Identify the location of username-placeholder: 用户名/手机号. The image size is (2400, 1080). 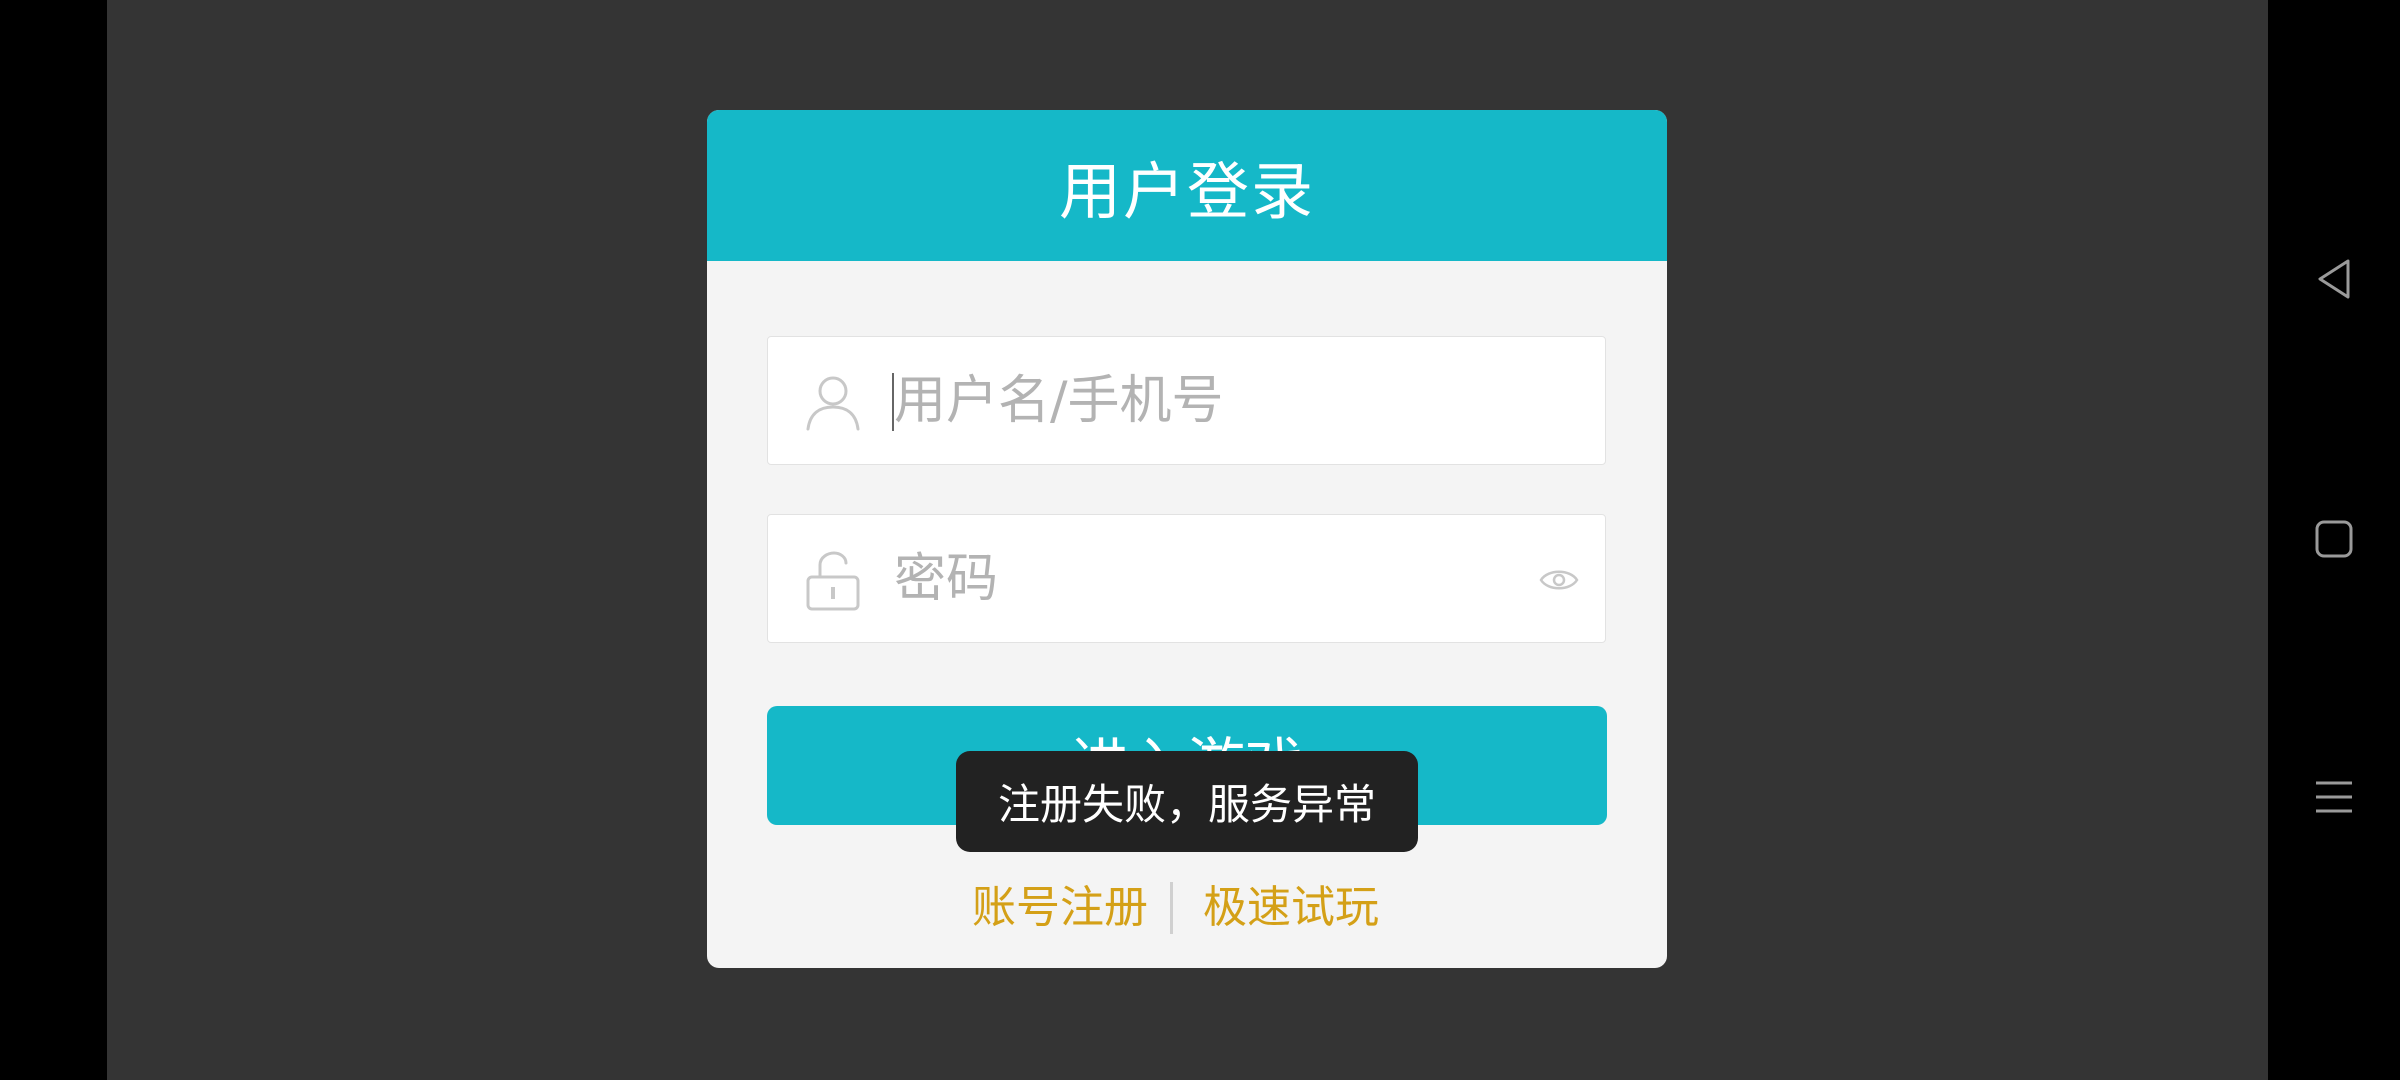
(1059, 401).